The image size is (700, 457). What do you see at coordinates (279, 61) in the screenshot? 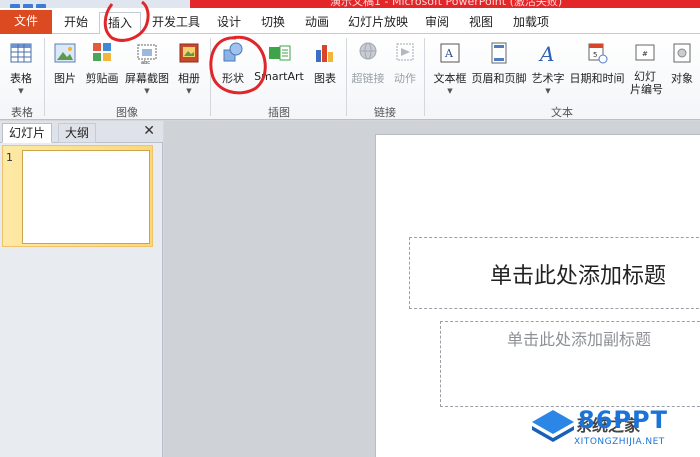
I see `smartart-button: SmartArt` at bounding box center [279, 61].